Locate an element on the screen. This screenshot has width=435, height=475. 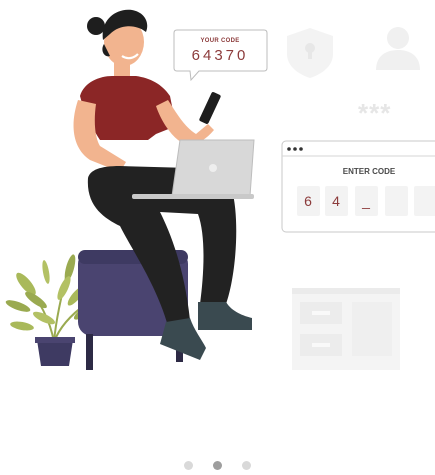
pagination-dots is located at coordinates (217, 465).